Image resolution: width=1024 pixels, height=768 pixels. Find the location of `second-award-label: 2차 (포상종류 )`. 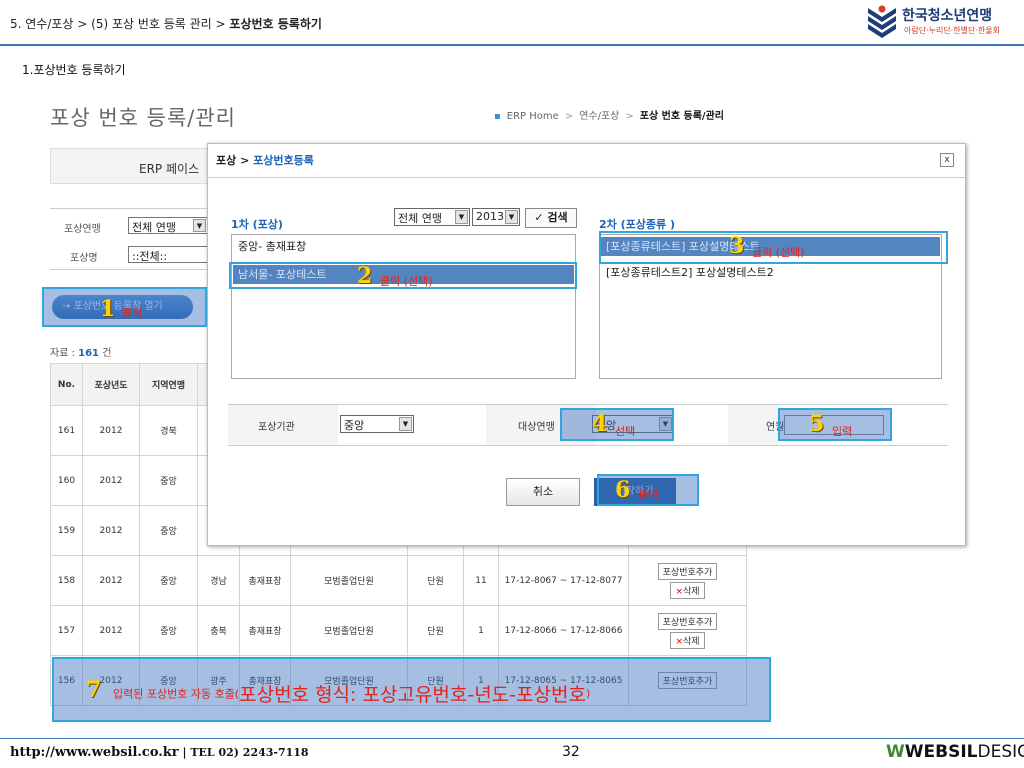

second-award-label: 2차 (포상종류 ) is located at coordinates (637, 224).